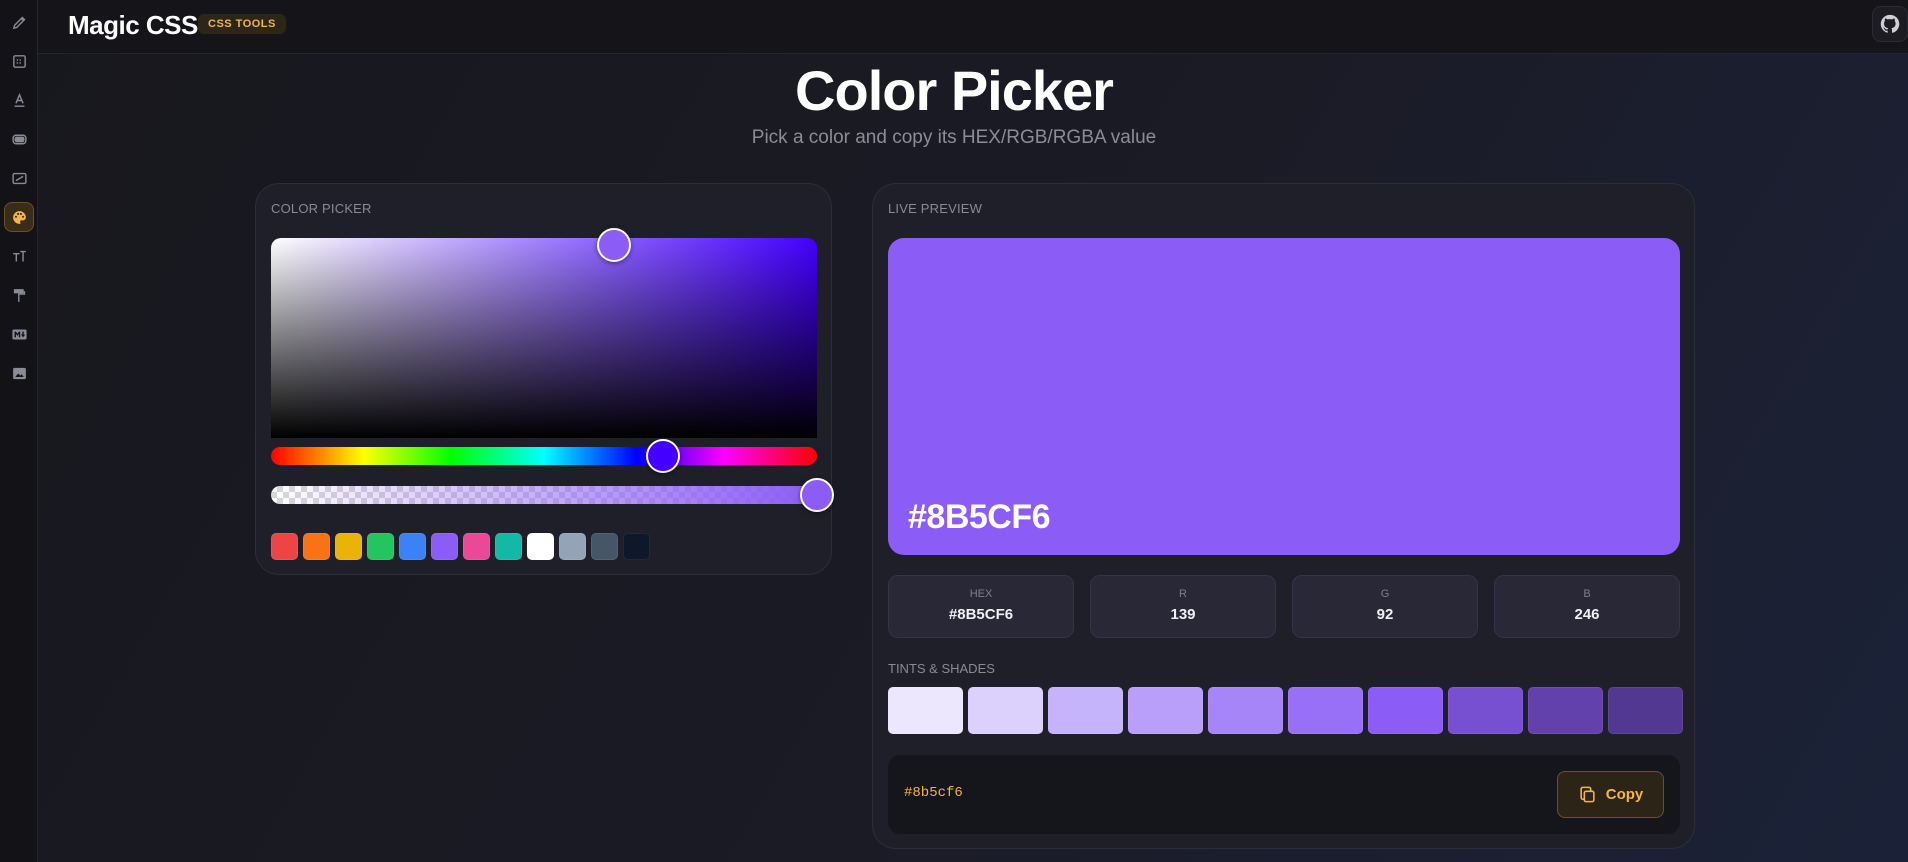 The height and width of the screenshot is (862, 1908). I want to click on palette-icon, so click(19, 217).